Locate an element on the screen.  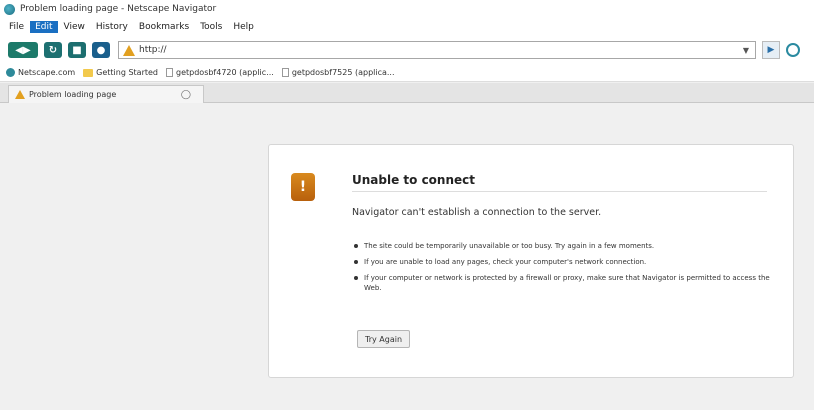
tab-problem-loading: Problem loading page ◯ is located at coordinates (106, 94).